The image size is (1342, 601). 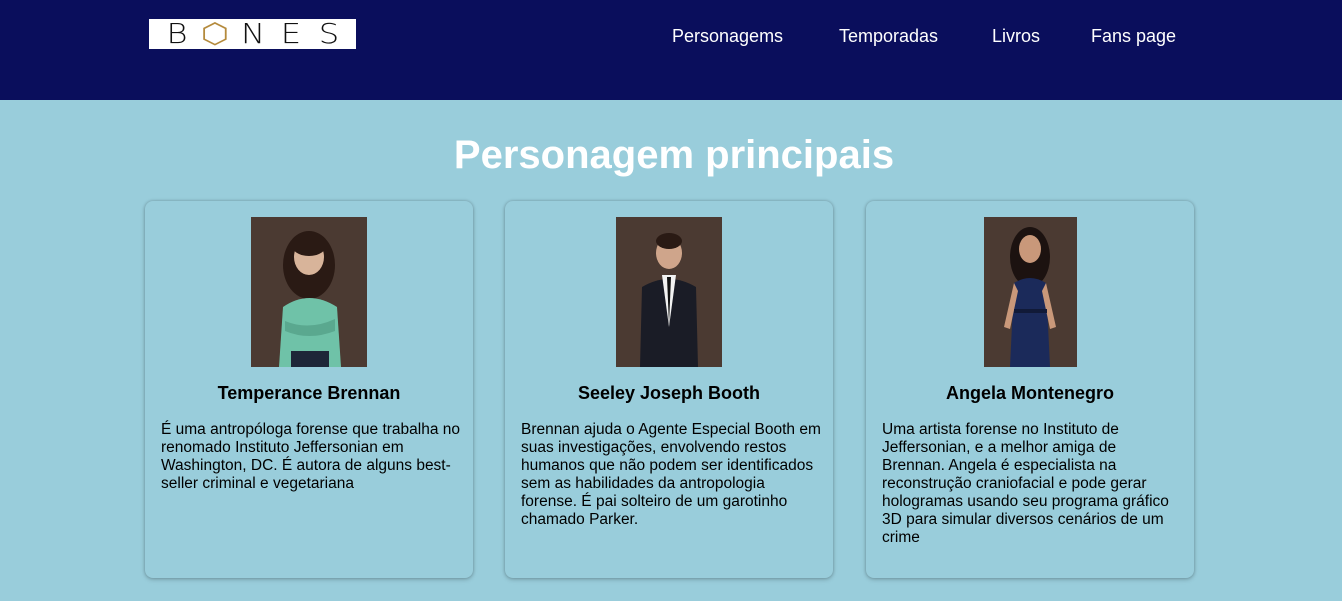 What do you see at coordinates (328, 33) in the screenshot?
I see `logo-letter: S` at bounding box center [328, 33].